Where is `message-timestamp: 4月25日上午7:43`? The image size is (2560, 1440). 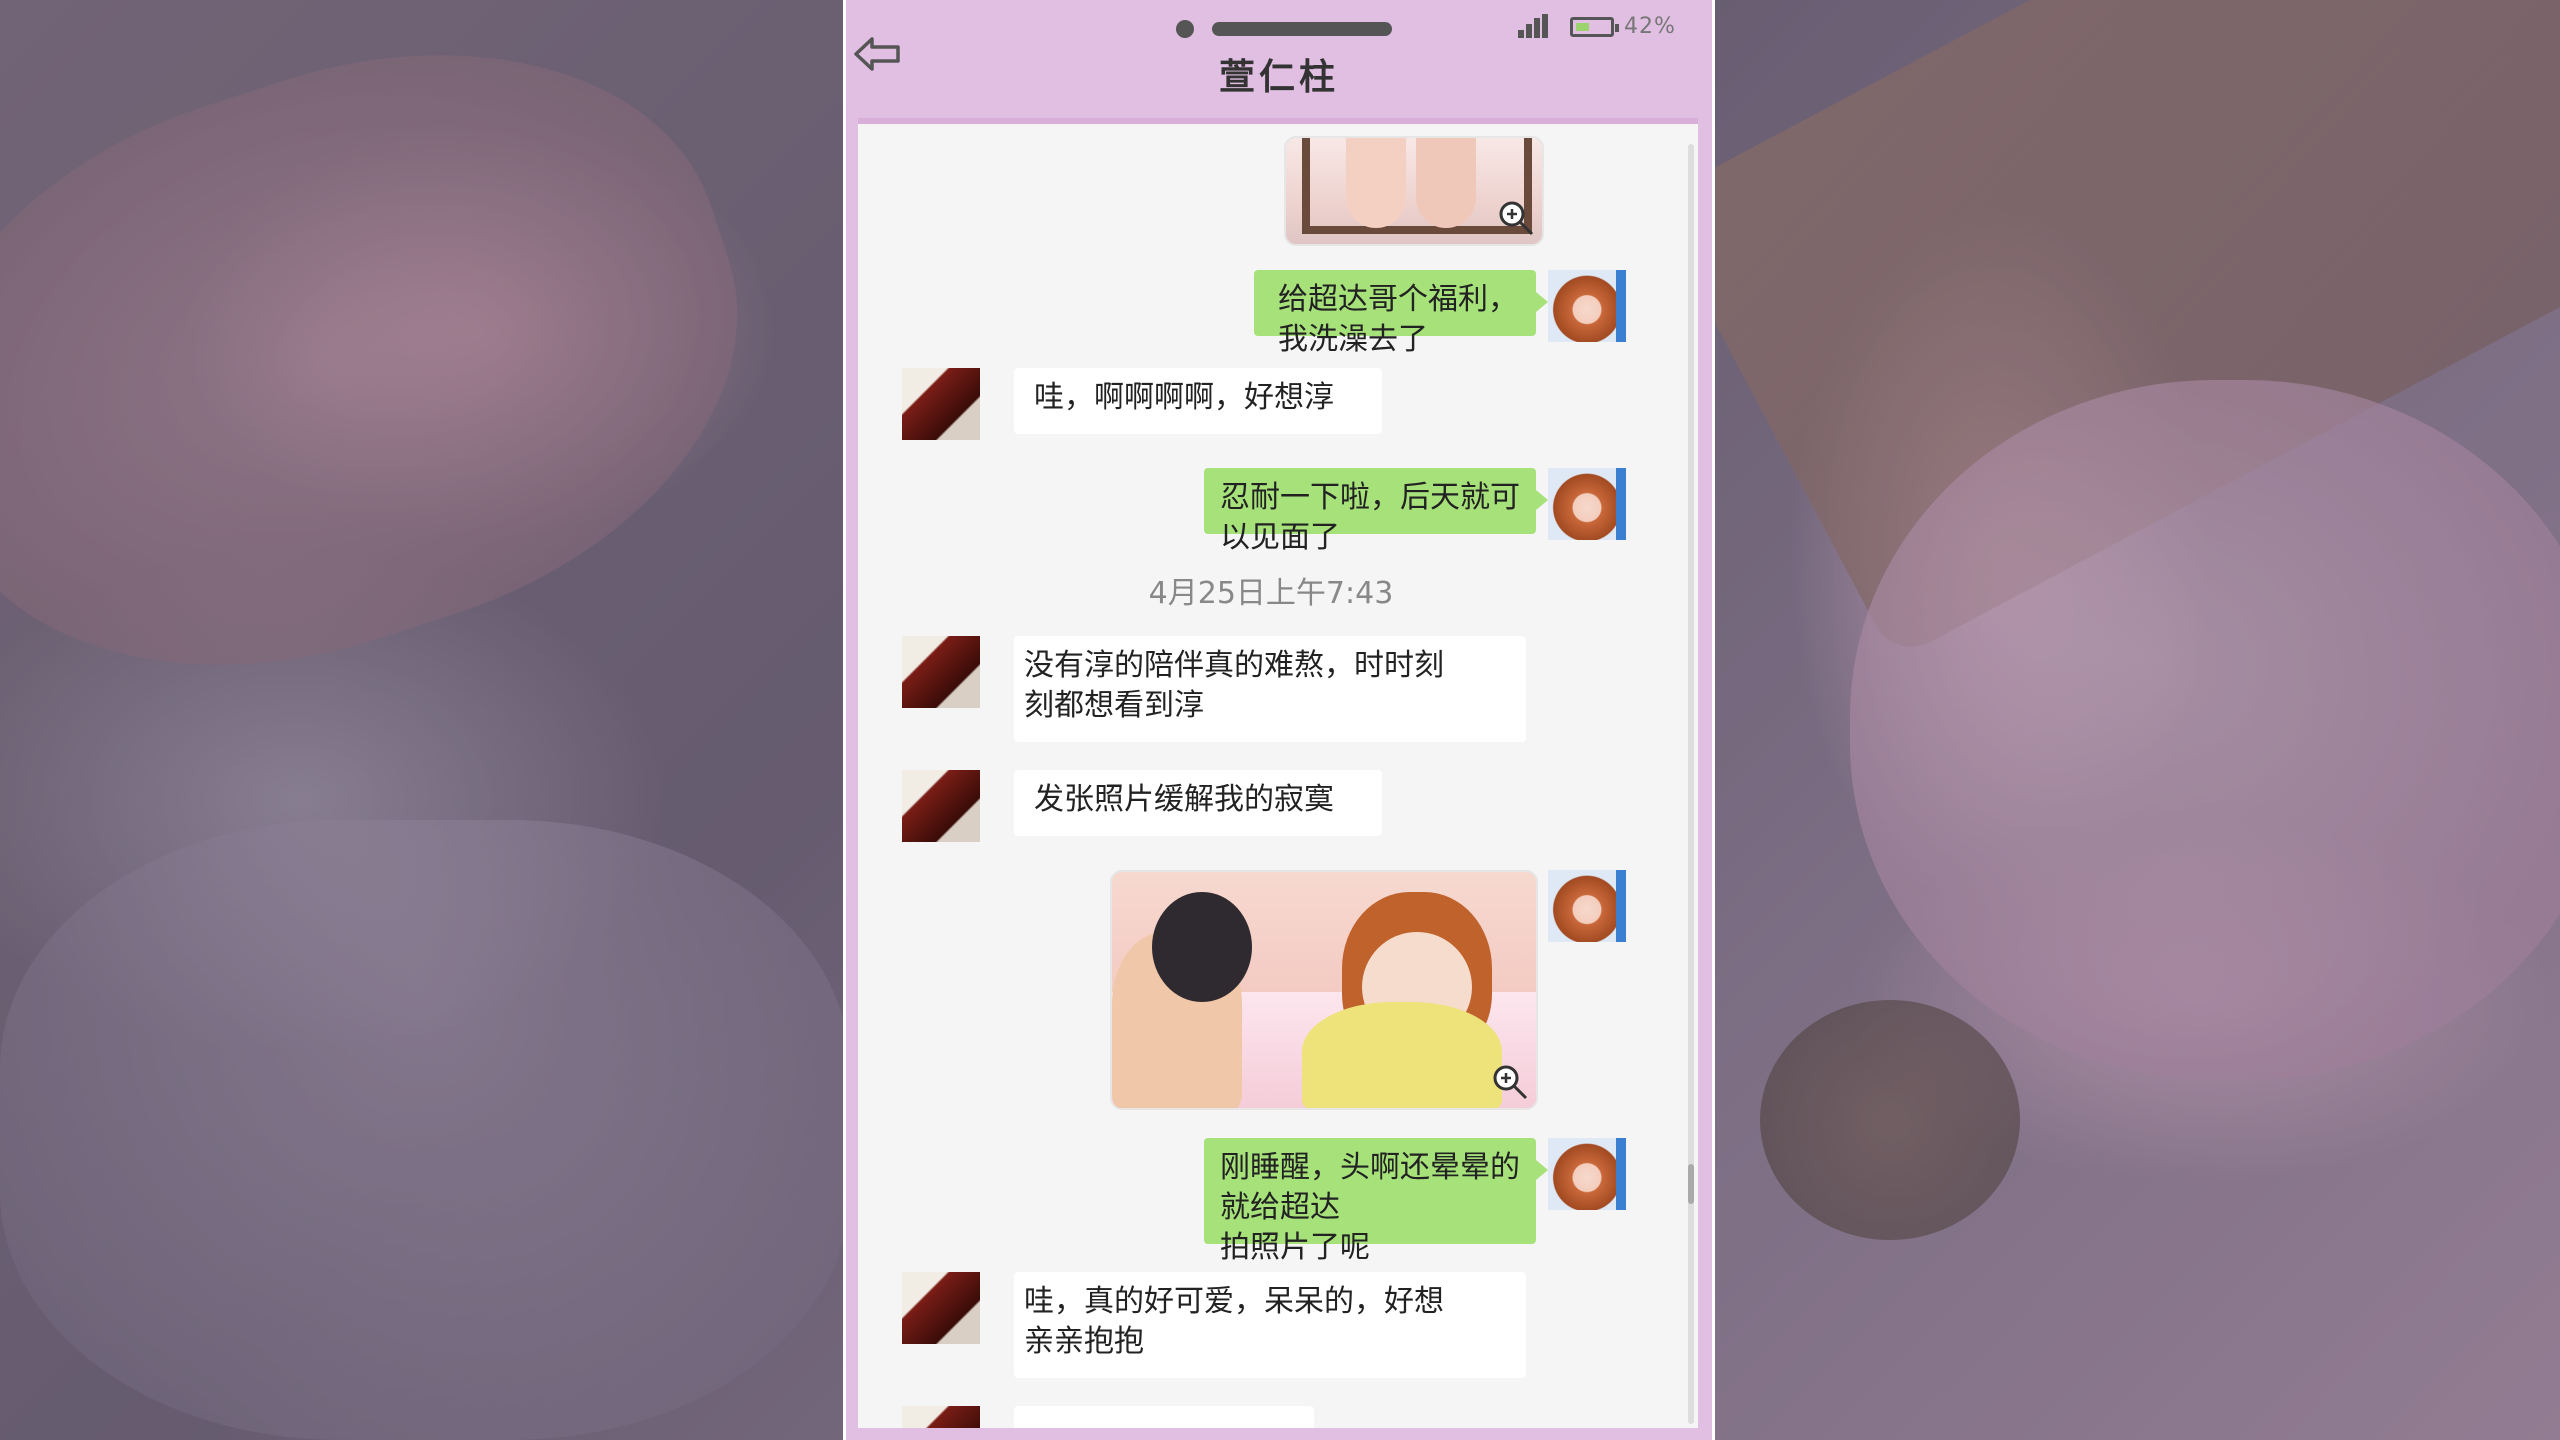 message-timestamp: 4月25日上午7:43 is located at coordinates (1271, 593).